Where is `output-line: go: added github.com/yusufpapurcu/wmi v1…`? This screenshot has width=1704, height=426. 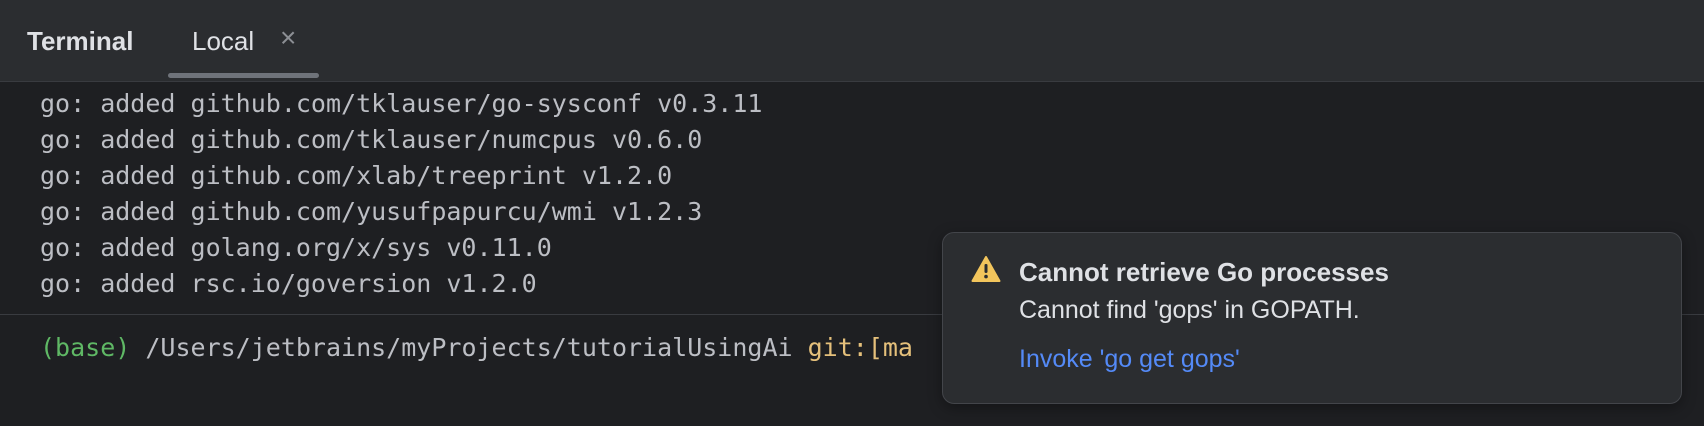
output-line: go: added github.com/yusufpapurcu/wmi v1… is located at coordinates (371, 211).